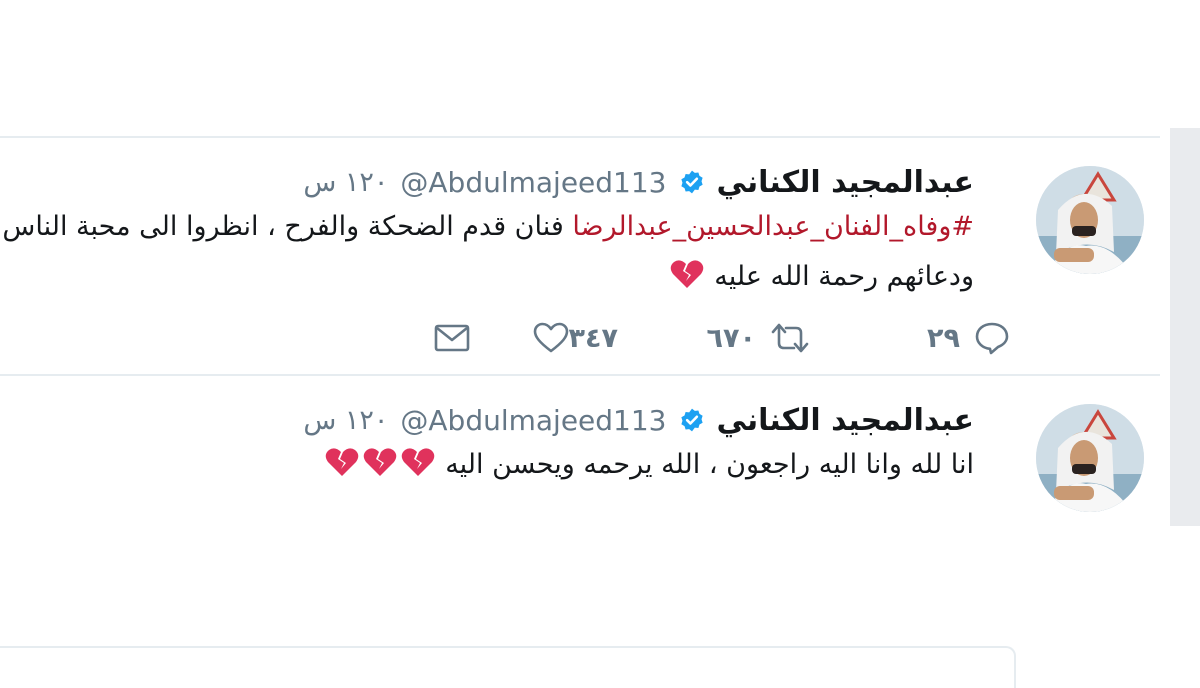 The image size is (1200, 688). I want to click on retweet-count: ٦٧٠, so click(731, 338).